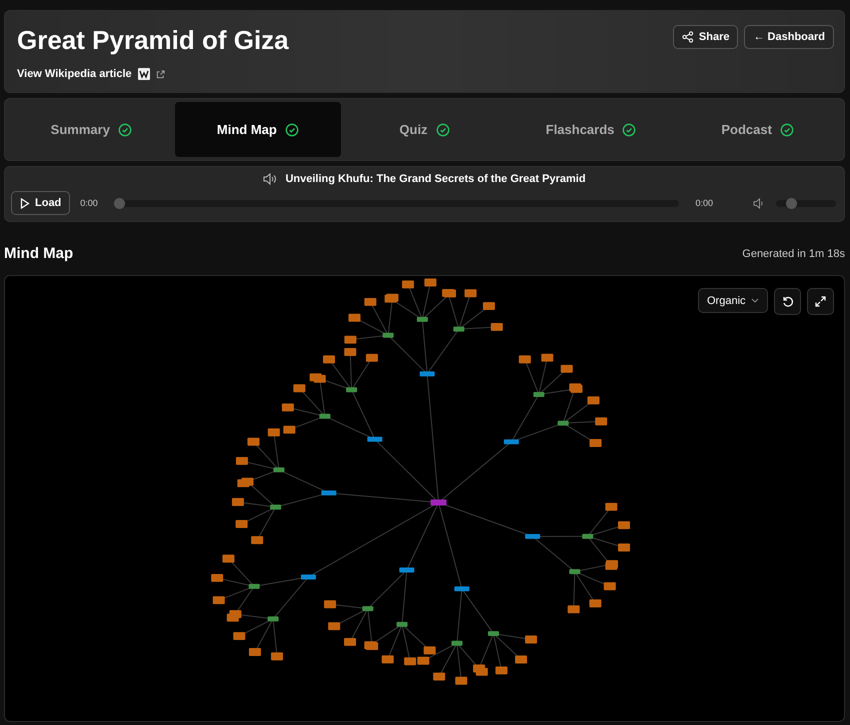 The image size is (850, 725). What do you see at coordinates (688, 37) in the screenshot?
I see `share-icon` at bounding box center [688, 37].